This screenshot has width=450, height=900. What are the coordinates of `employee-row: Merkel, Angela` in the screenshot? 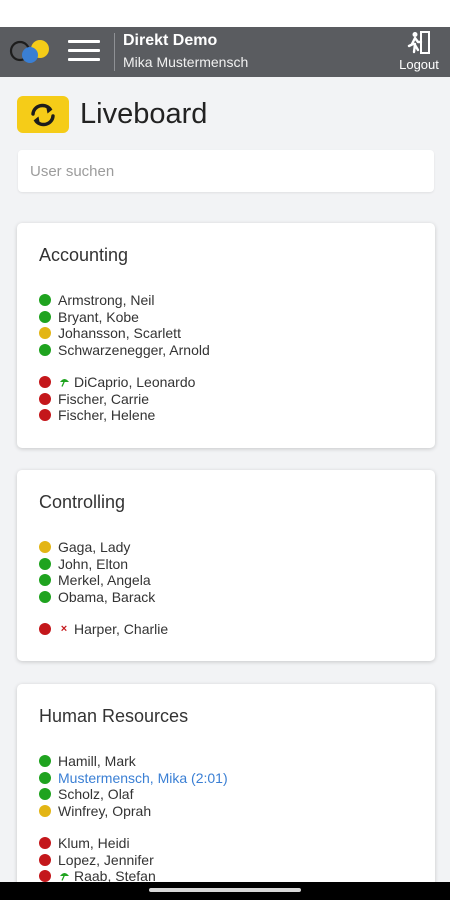 It's located at (237, 580).